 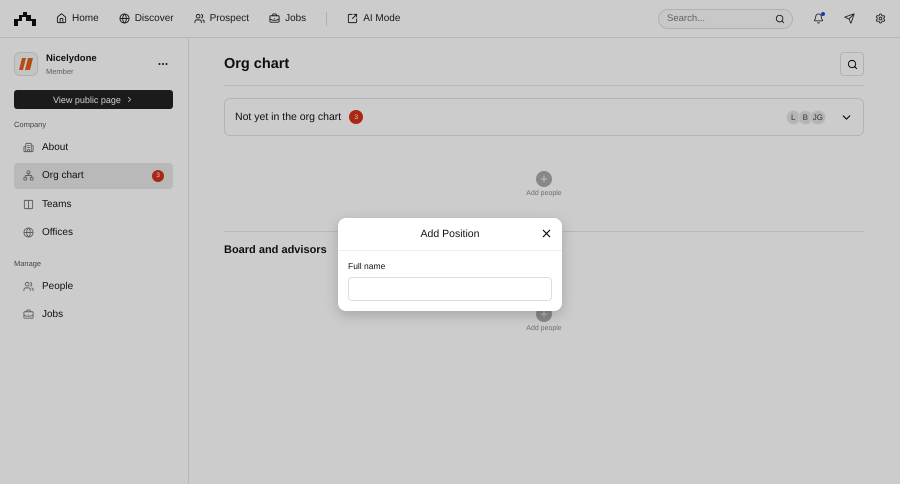 I want to click on sidebar-item: Teams, so click(x=93, y=204).